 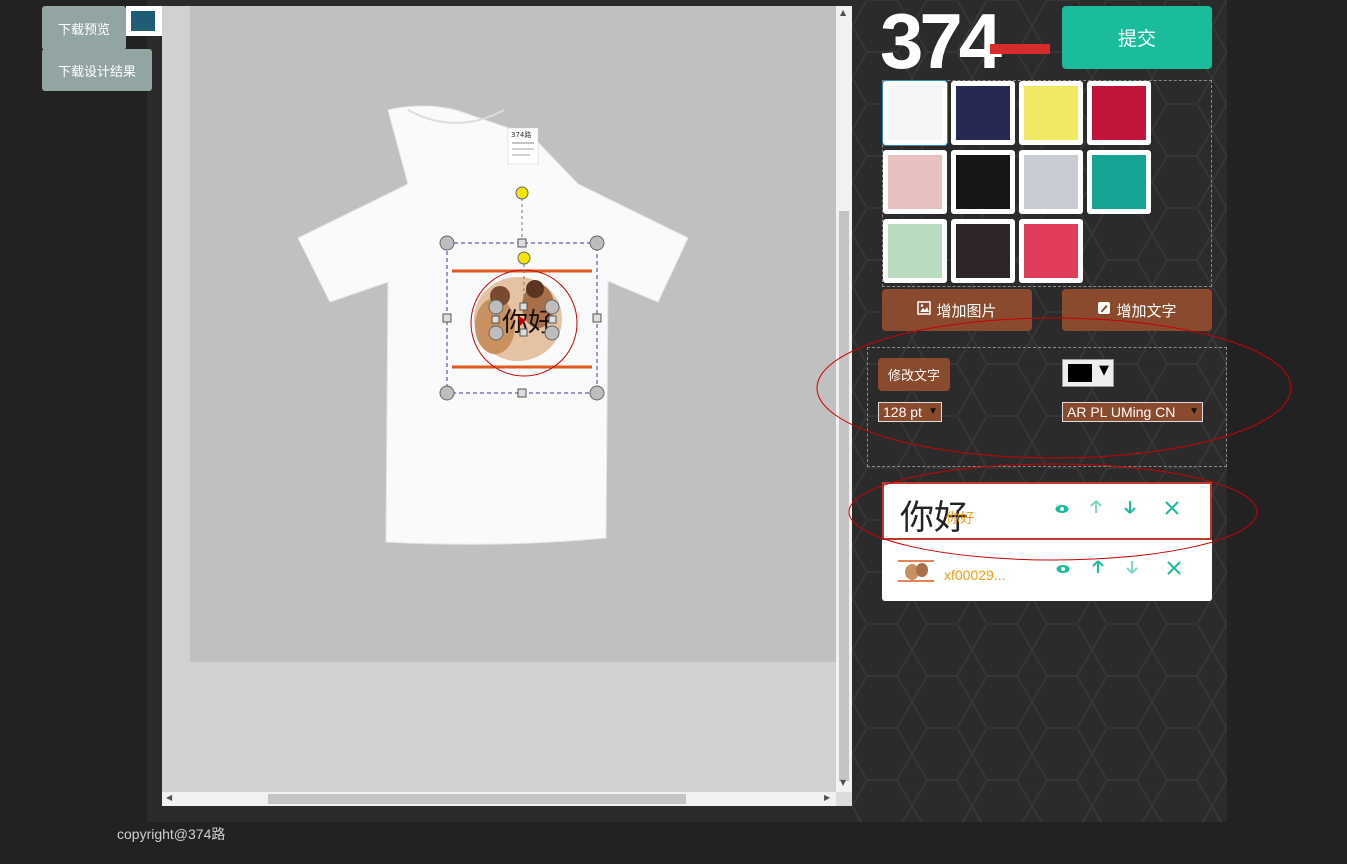 I want to click on copyright-text: copyright@374路, so click(x=171, y=834).